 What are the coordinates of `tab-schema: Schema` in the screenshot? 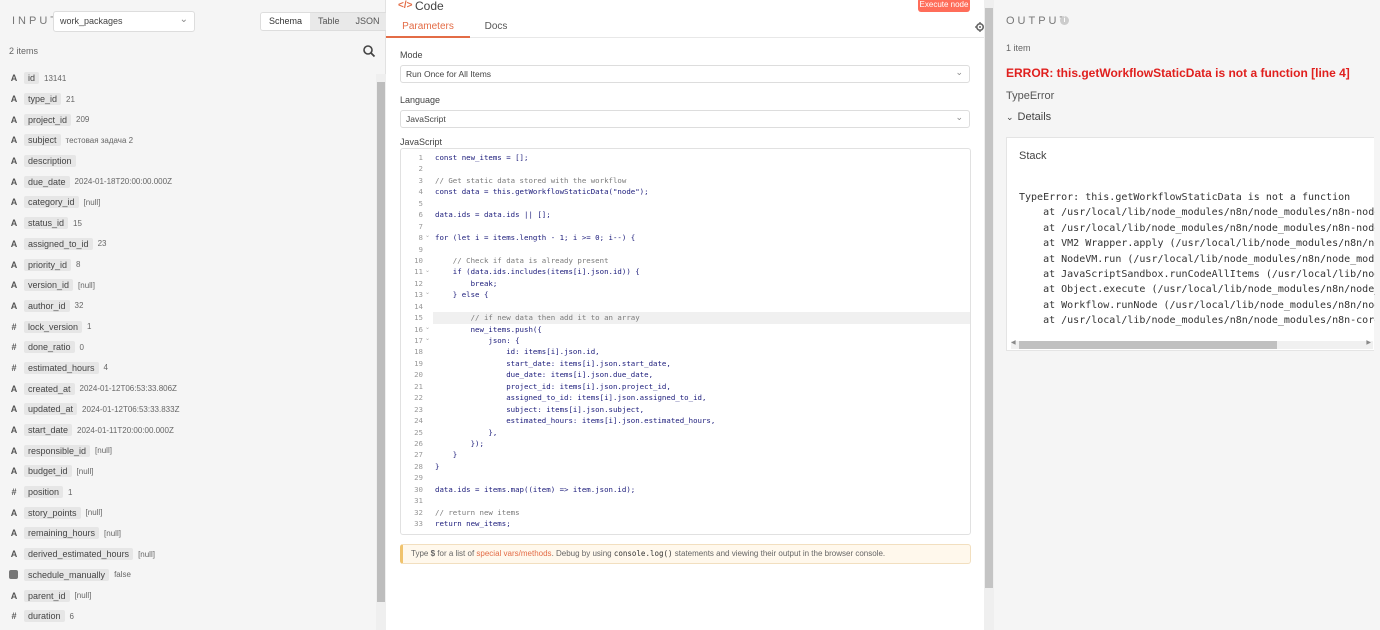 It's located at (286, 21).